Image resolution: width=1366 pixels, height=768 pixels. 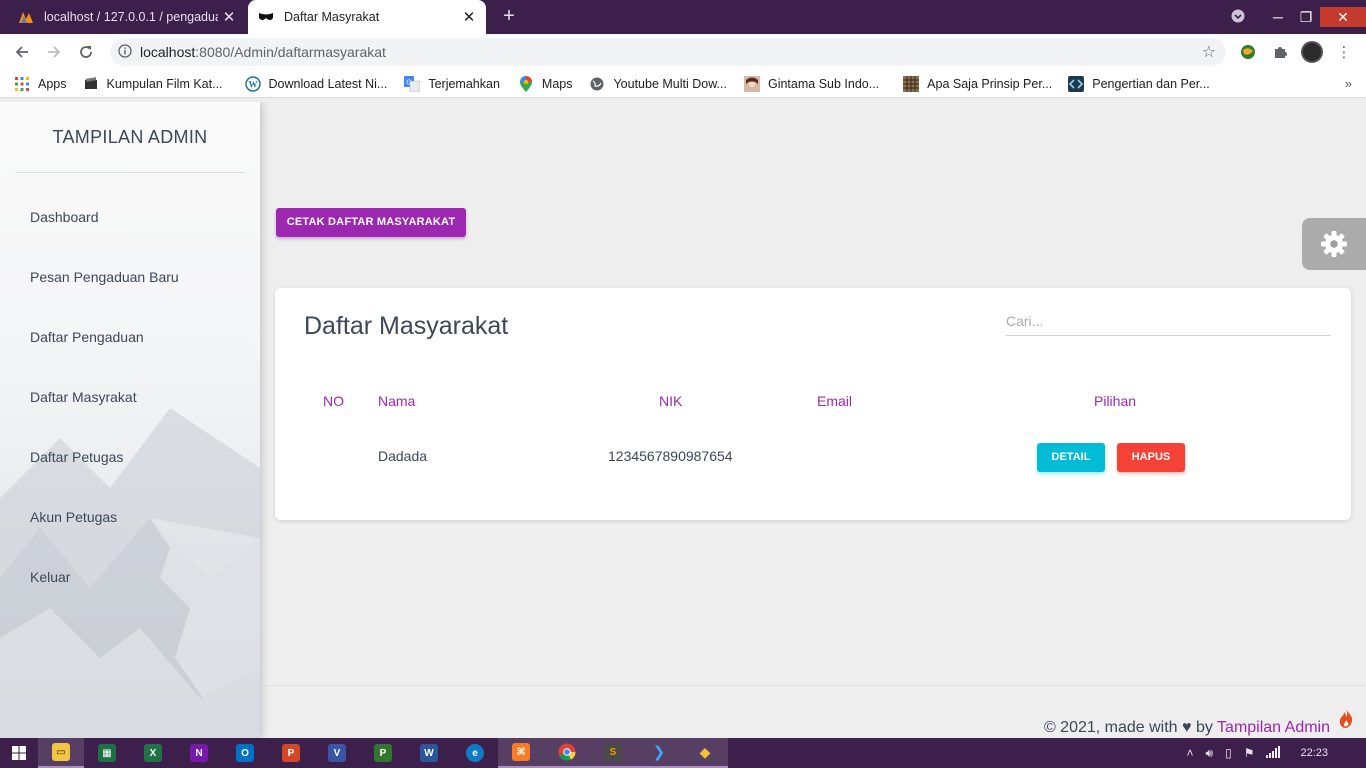 What do you see at coordinates (1344, 52) in the screenshot?
I see `menu-kebab-icon: ⋮` at bounding box center [1344, 52].